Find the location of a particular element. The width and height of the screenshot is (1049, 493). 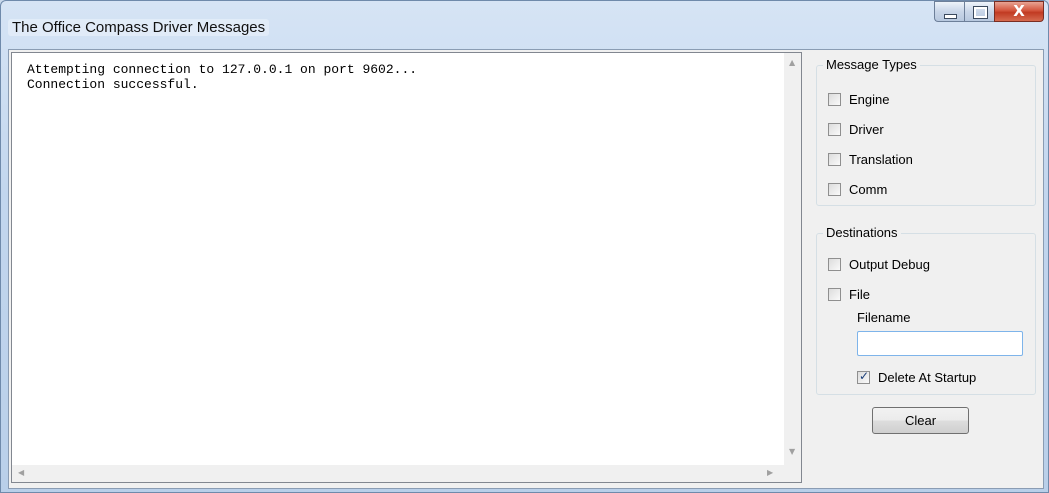

output-debug-checkbox-row: Output Debug is located at coordinates (879, 264).